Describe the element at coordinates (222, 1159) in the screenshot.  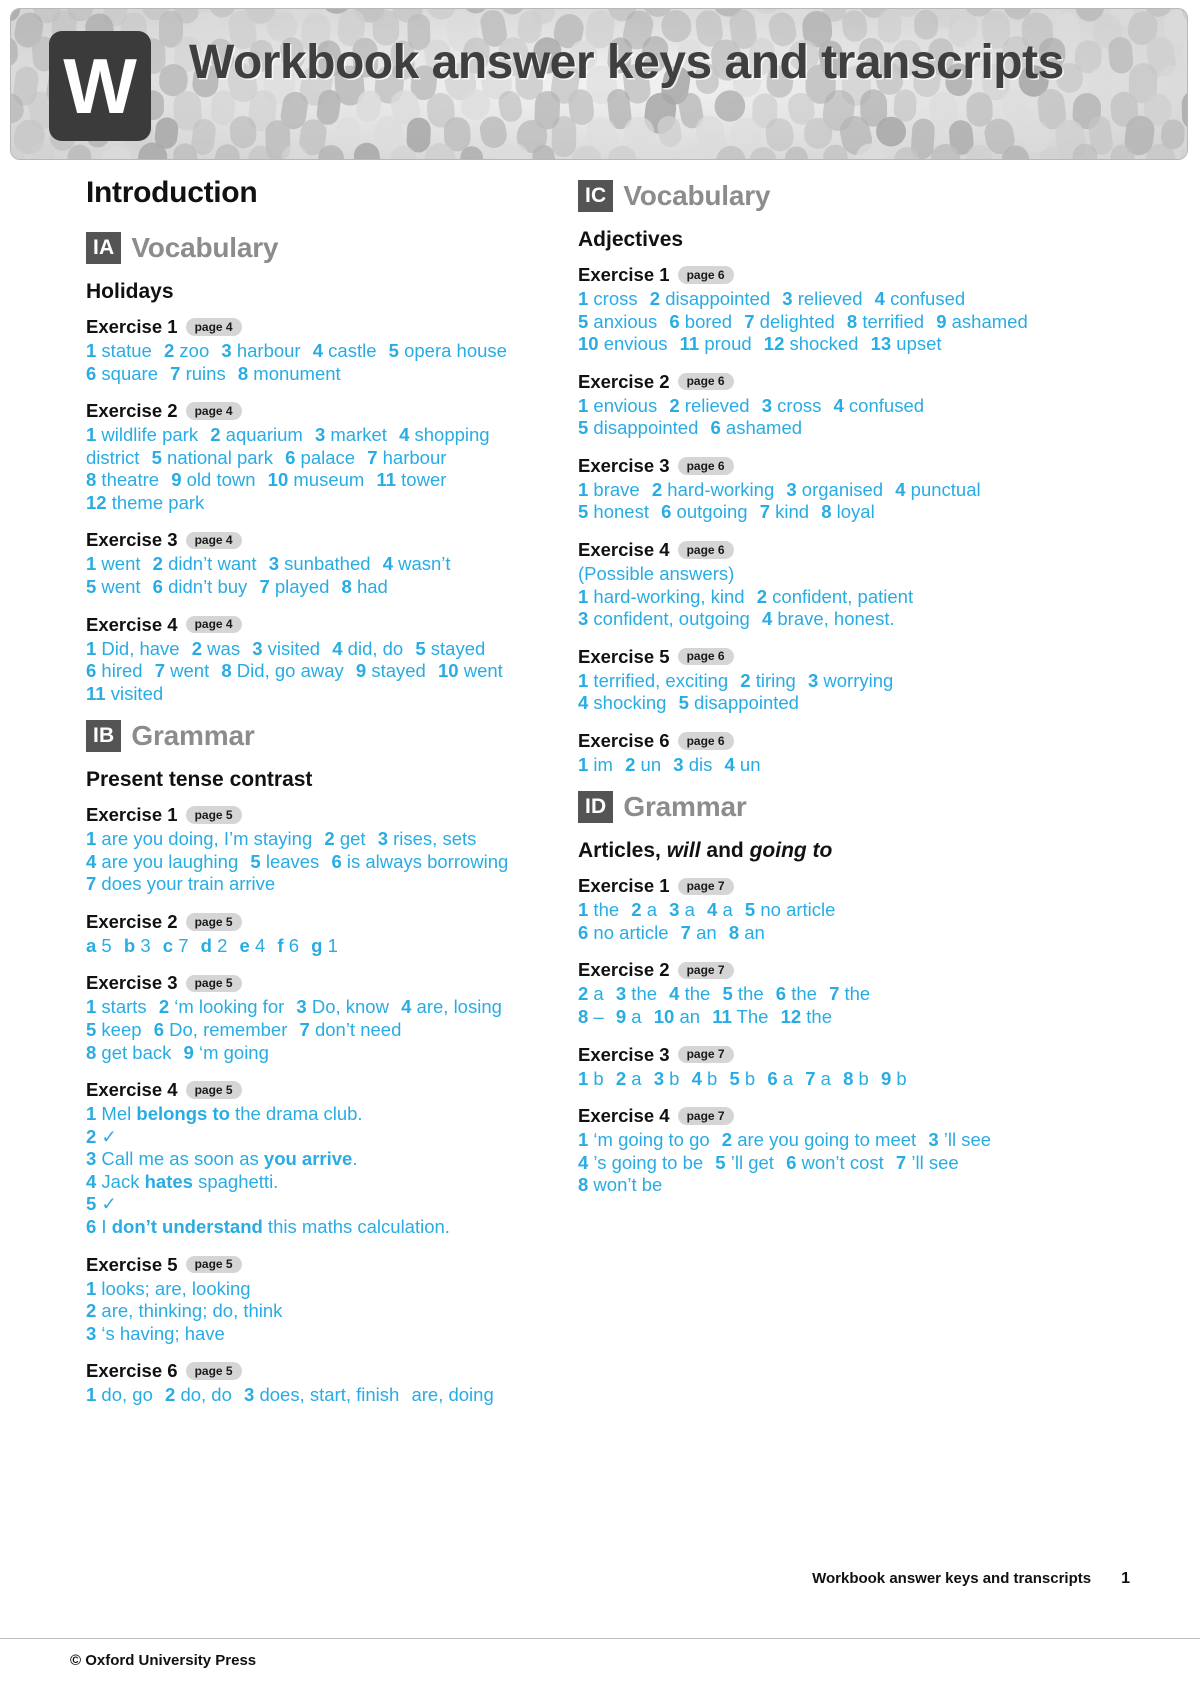
I see `answer-line: 3 Call me as soon as you arrive.` at that location.